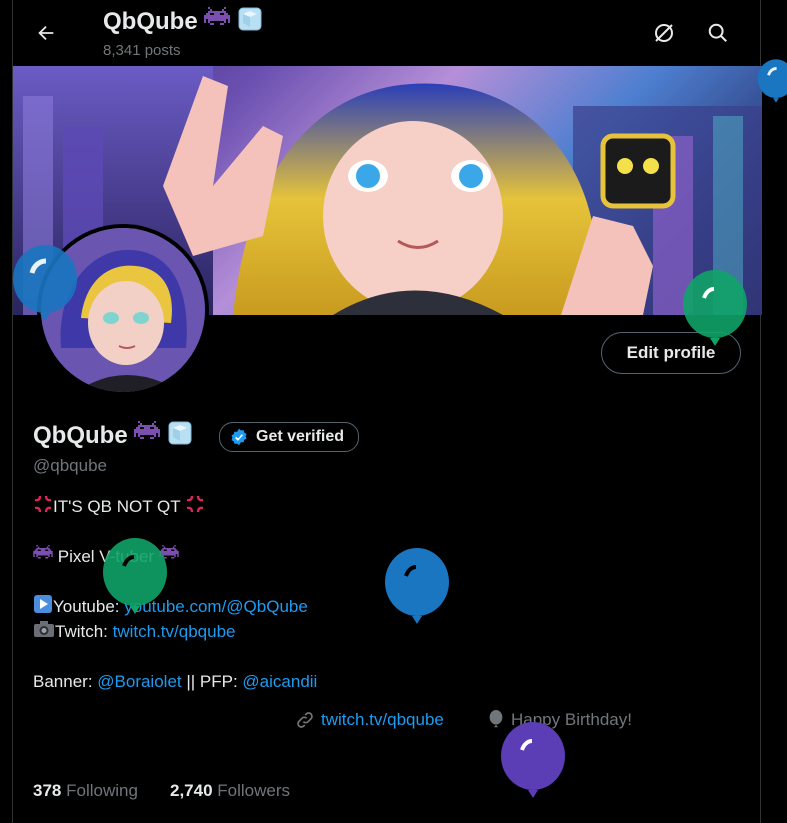 This screenshot has height=823, width=787. I want to click on refresh-button, so click(664, 33).